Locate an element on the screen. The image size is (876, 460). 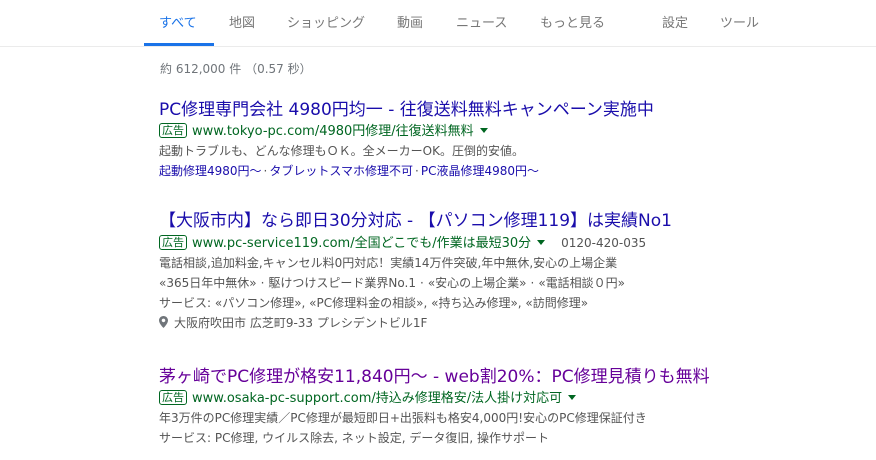
result-display-url: www.pc-service119.com/全国どこでも/作業は最短30分 is located at coordinates (361, 243).